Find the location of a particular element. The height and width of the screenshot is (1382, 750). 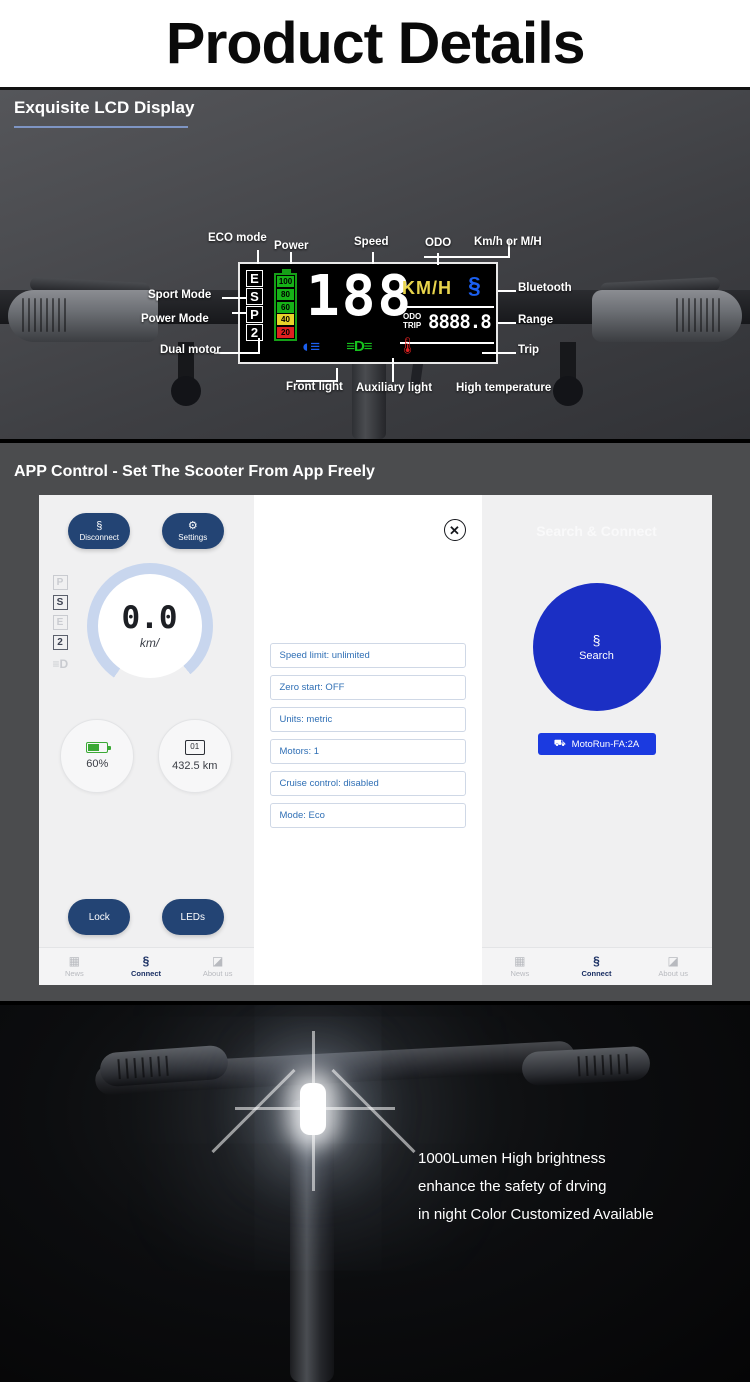

lock-button: Lock is located at coordinates (99, 917).